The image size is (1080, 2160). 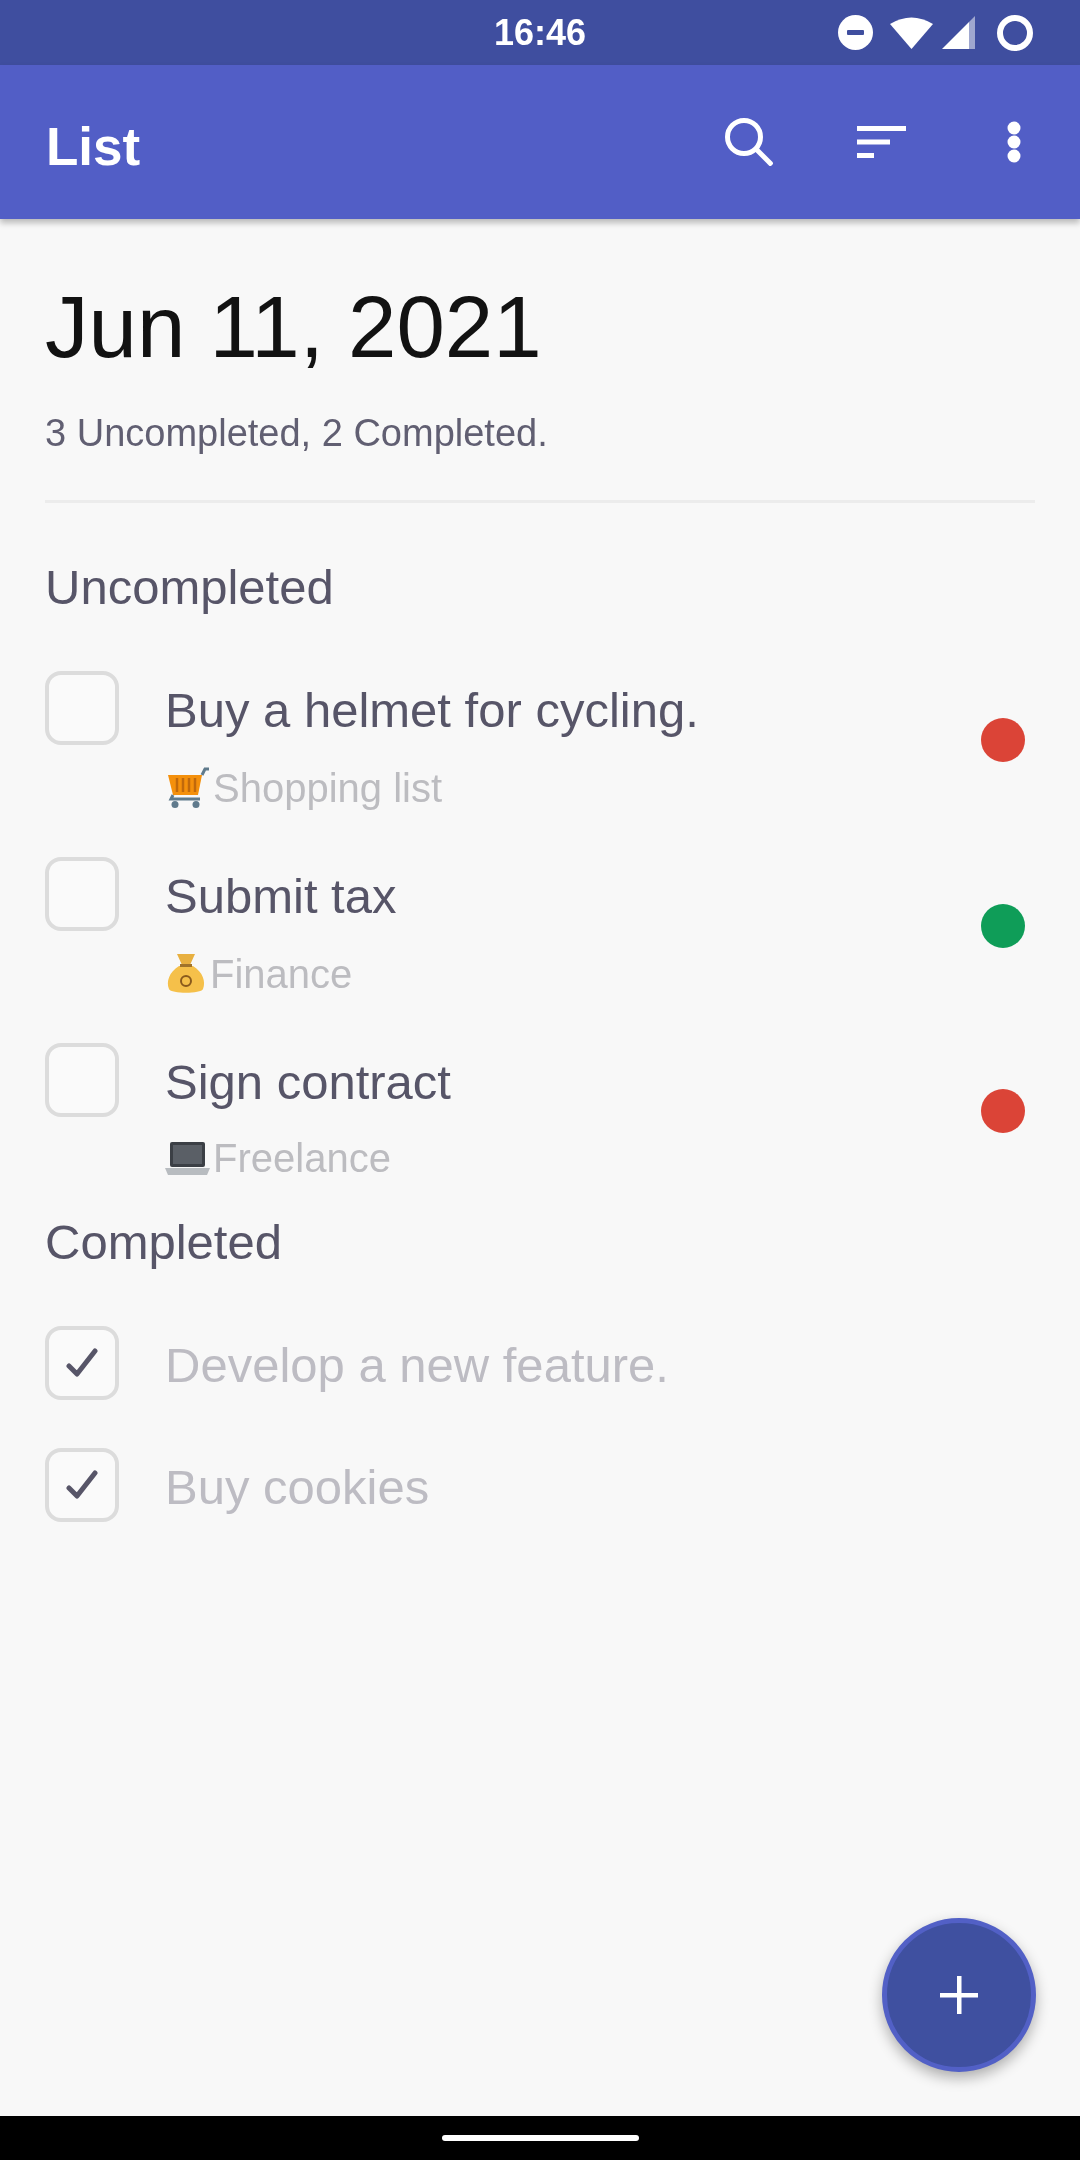 I want to click on plus-icon, so click(x=959, y=1995).